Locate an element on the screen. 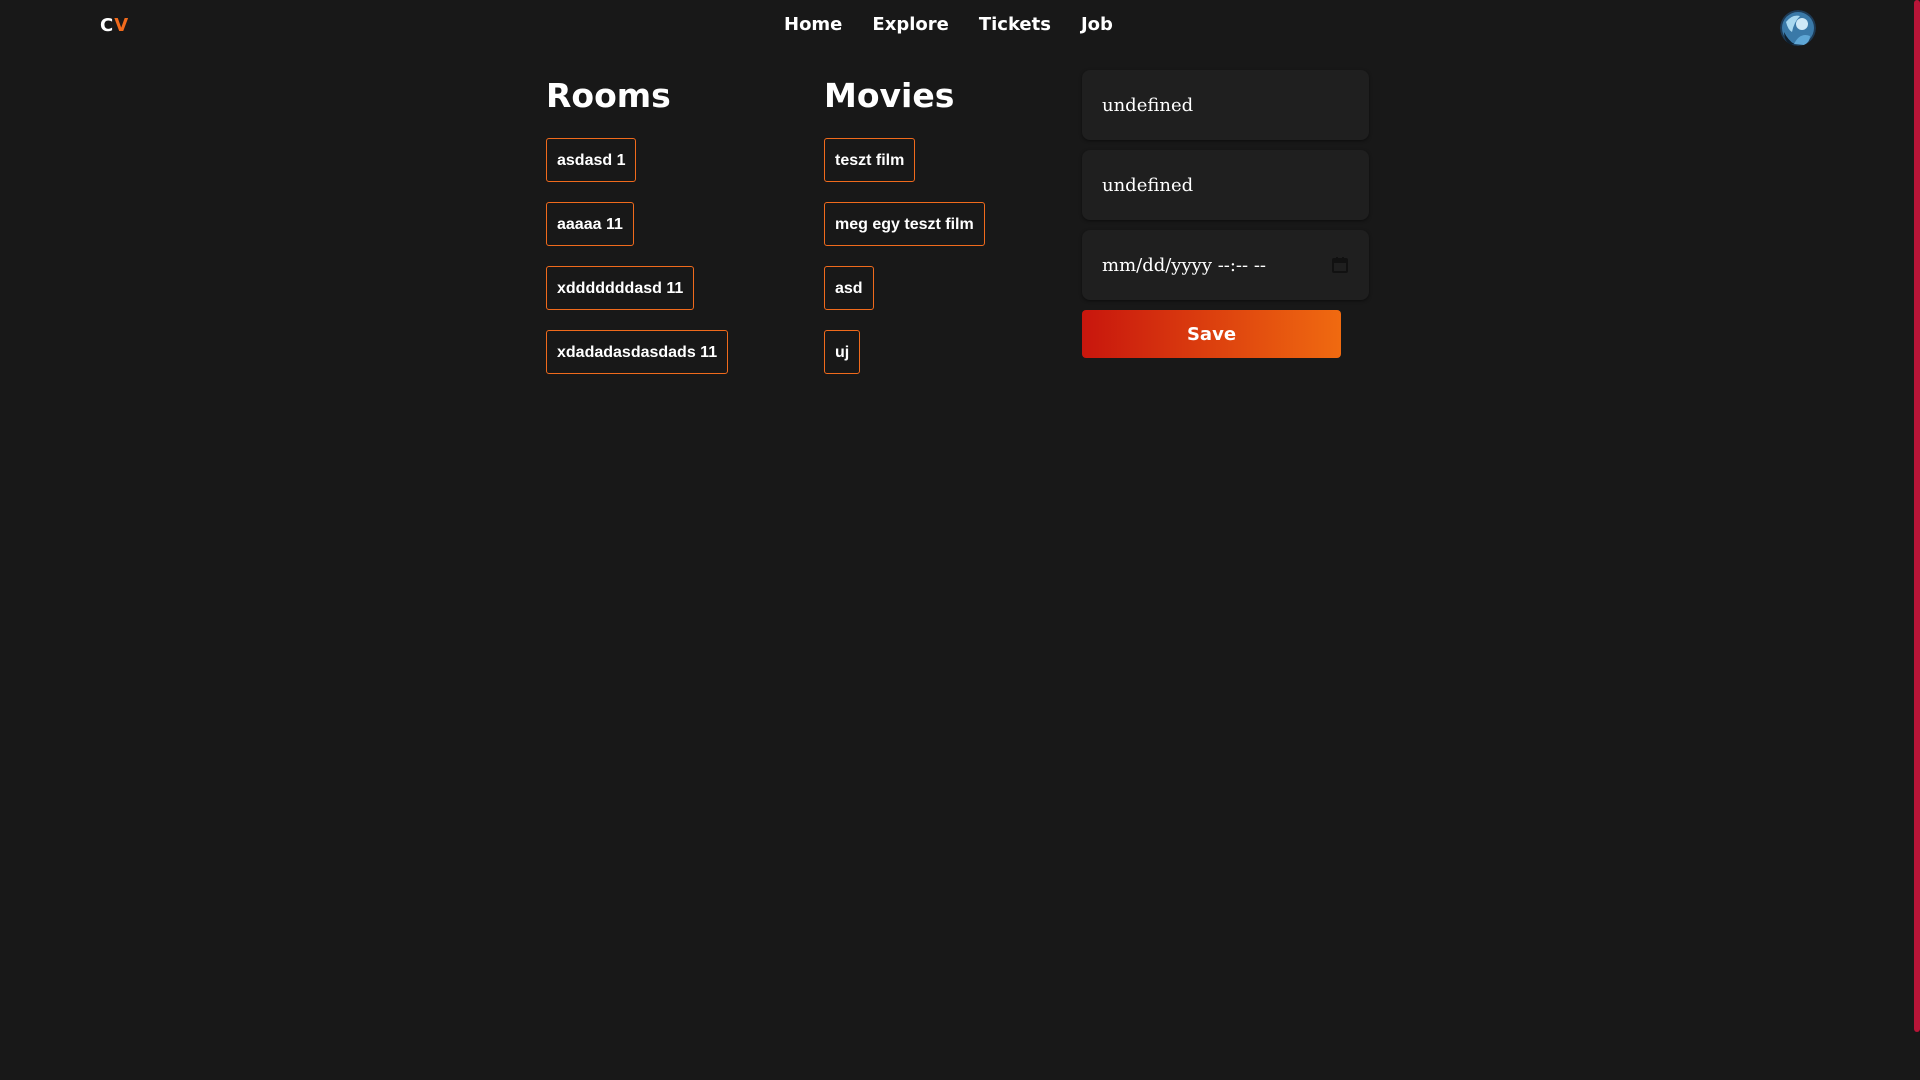  room-item: xdadadasdasdads 11 is located at coordinates (637, 352).